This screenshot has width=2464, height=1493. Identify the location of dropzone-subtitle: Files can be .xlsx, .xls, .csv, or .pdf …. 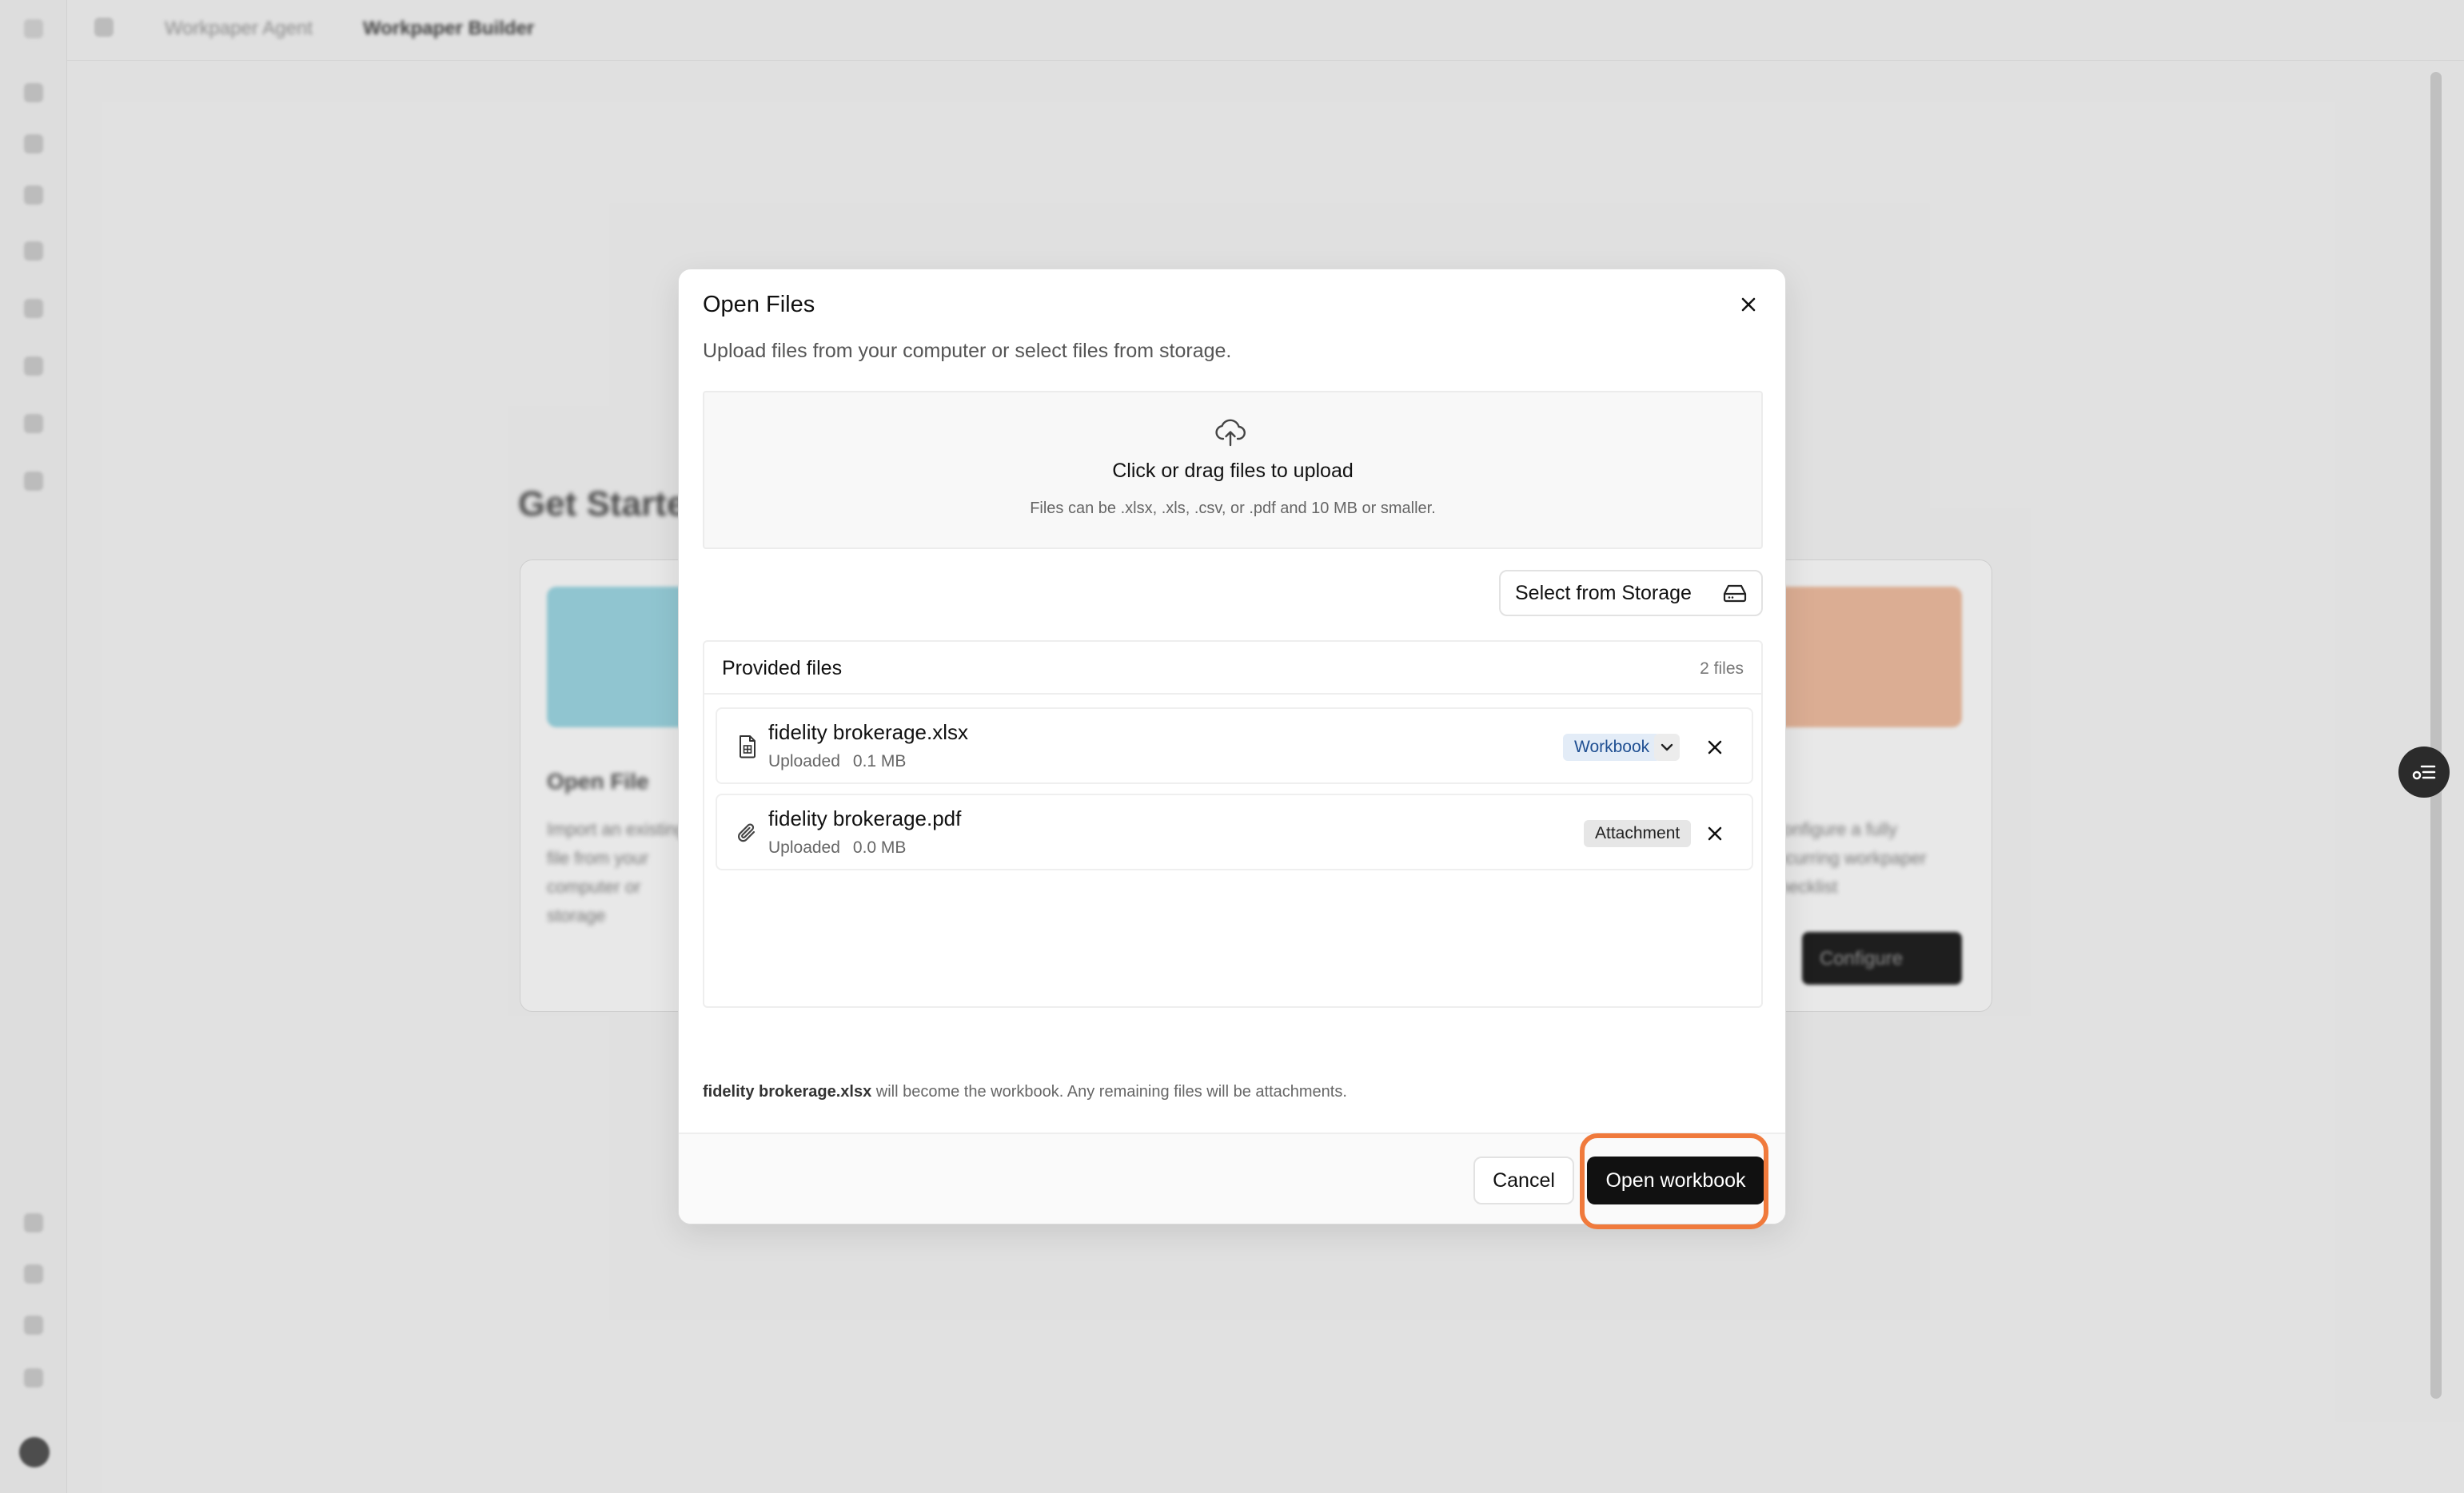
(1233, 508).